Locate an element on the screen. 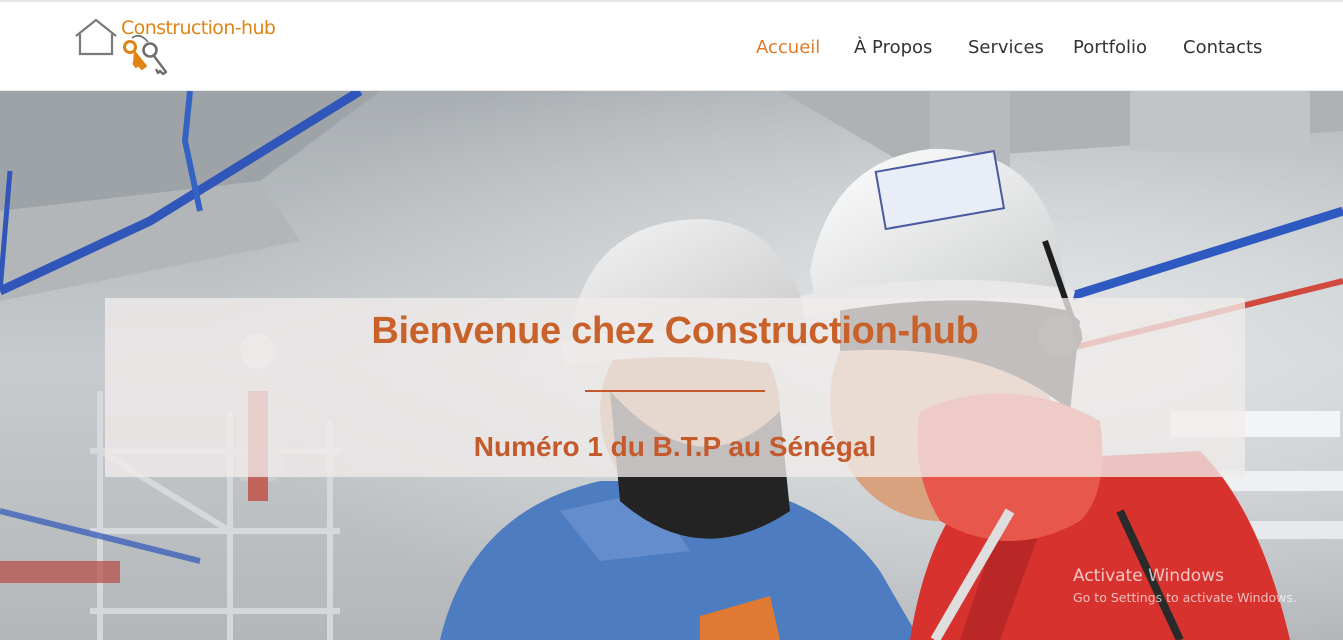  hero-subtitle: Numéro 1 du B.T.P au Sénégal is located at coordinates (675, 446).